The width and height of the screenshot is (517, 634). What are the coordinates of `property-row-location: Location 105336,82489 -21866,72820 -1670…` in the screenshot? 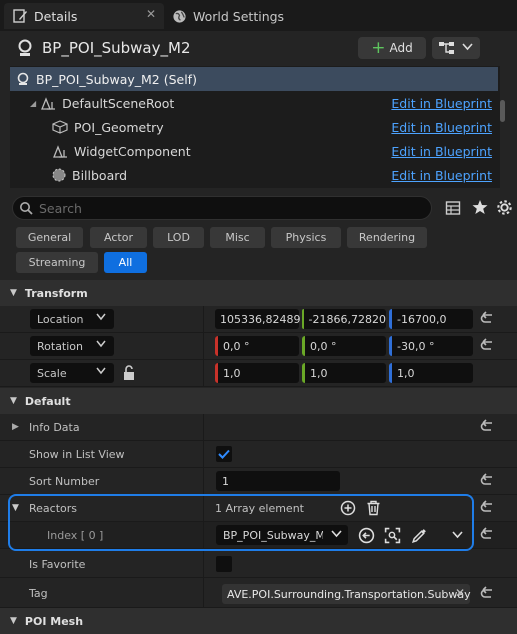 It's located at (258, 319).